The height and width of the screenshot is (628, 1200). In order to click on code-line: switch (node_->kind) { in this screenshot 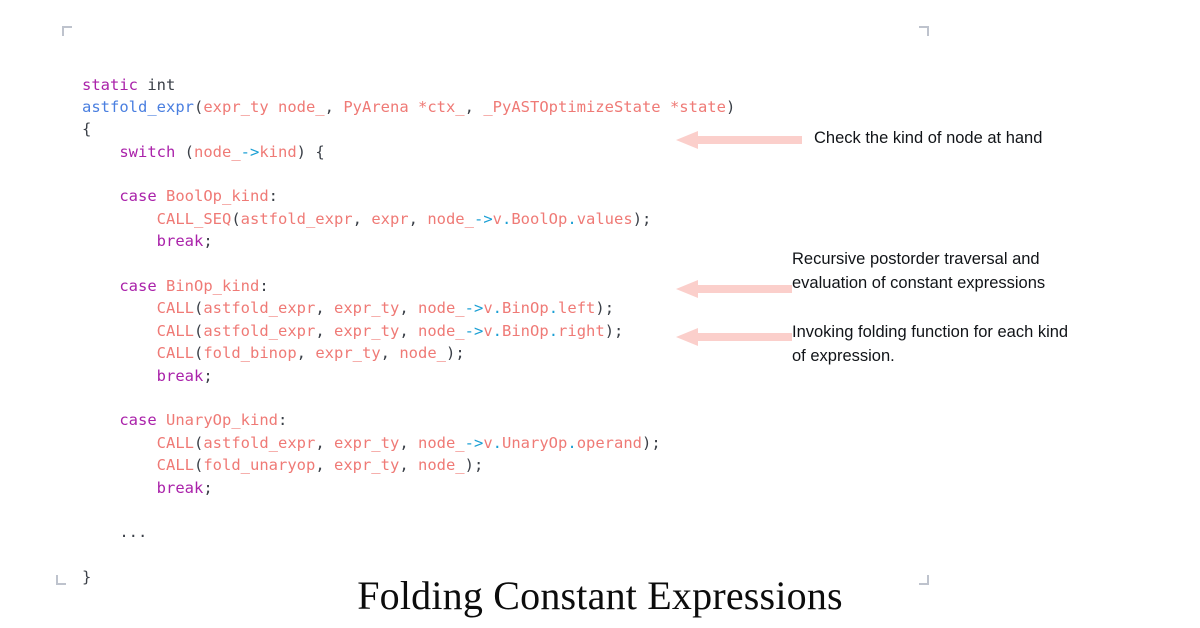, I will do `click(408, 152)`.